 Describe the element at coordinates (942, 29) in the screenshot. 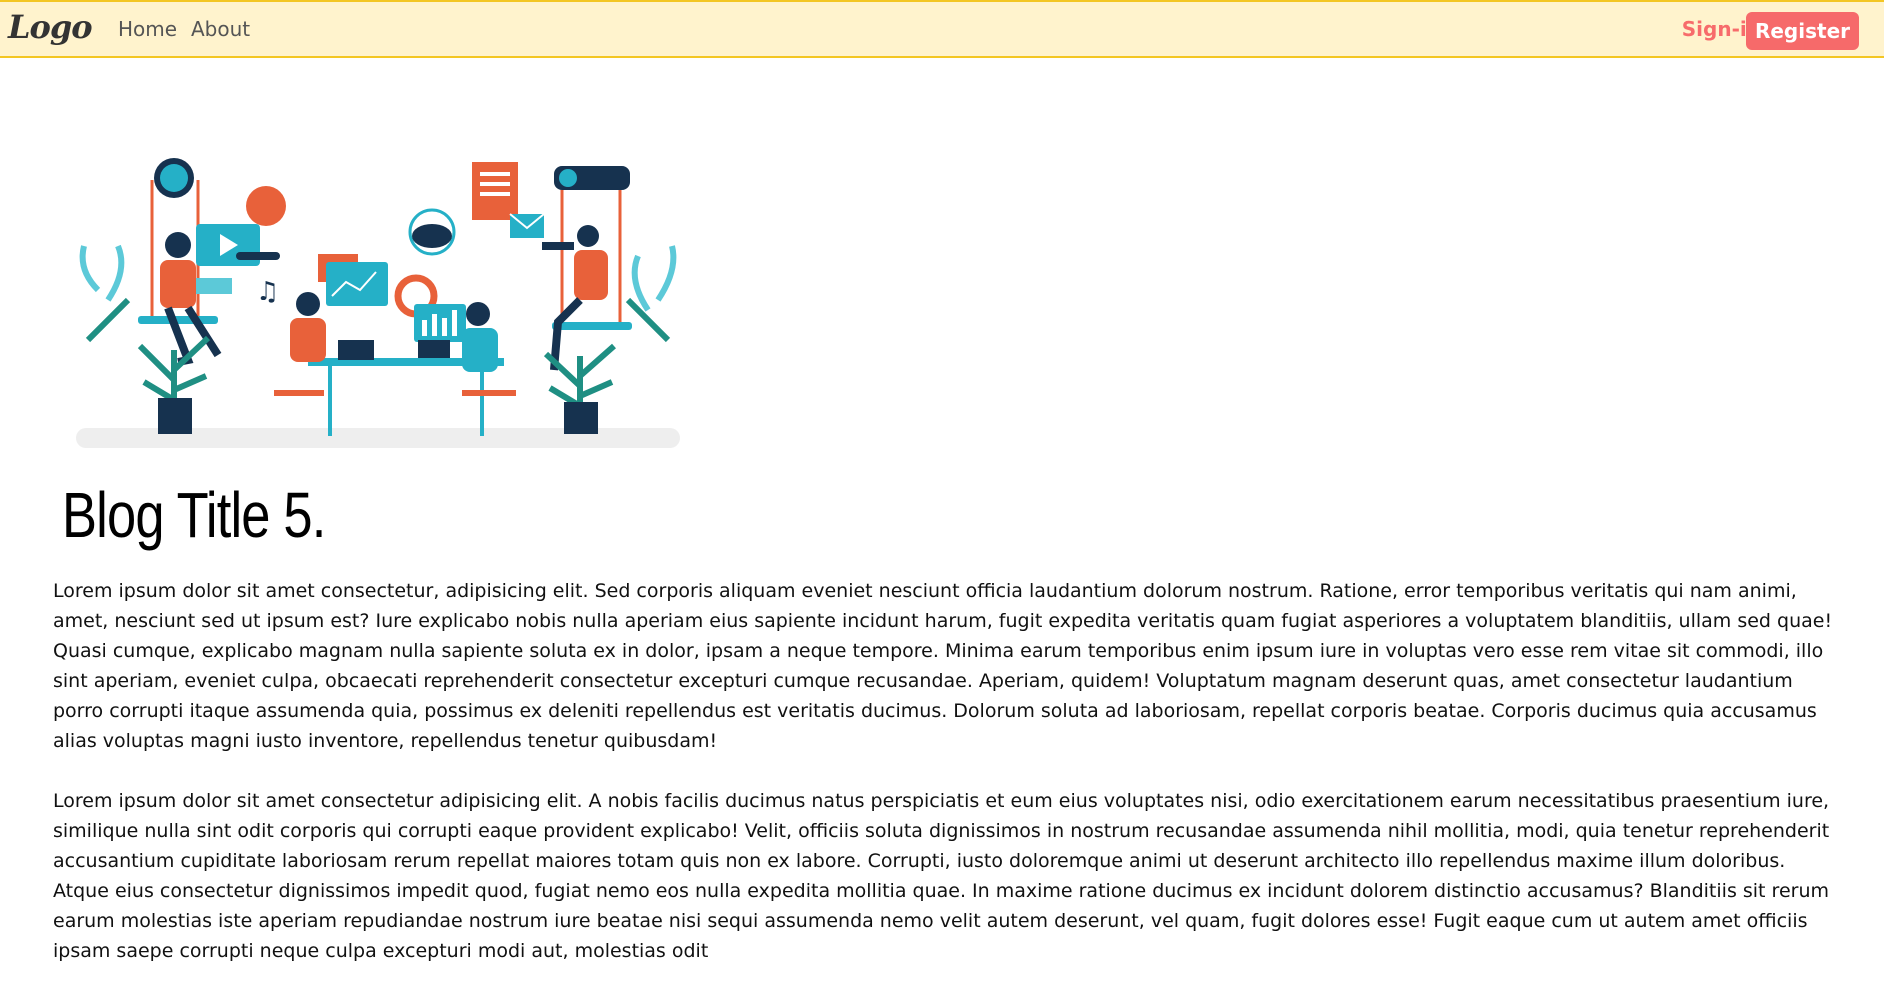

I see `navbar: Logo Home About Sign-in Register` at that location.